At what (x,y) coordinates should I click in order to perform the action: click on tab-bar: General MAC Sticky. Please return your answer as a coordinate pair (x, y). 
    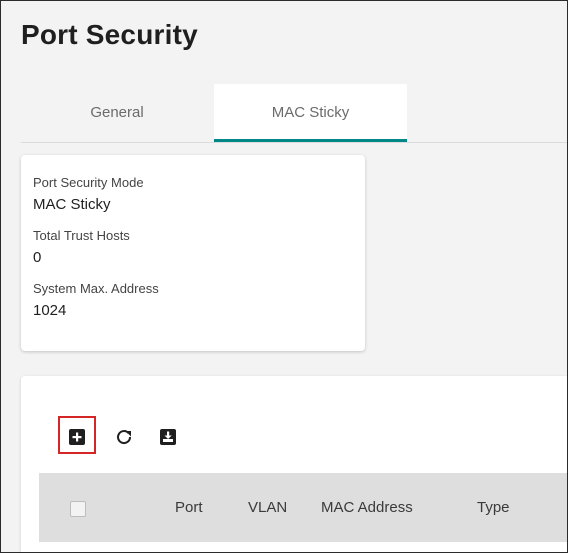
    Looking at the image, I should click on (294, 113).